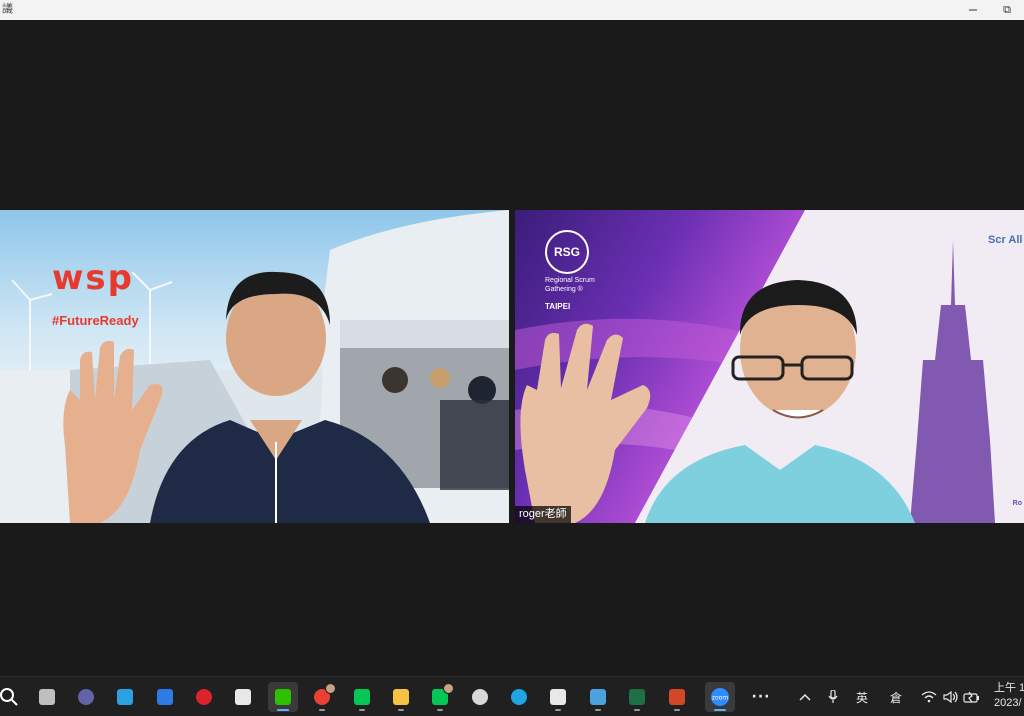 Image resolution: width=1024 pixels, height=716 pixels. I want to click on background-tagline: #FutureReady, so click(95, 320).